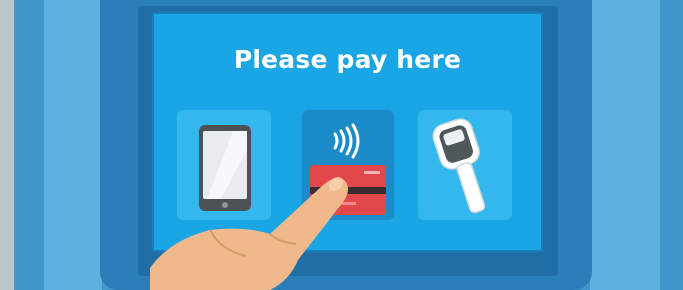  Describe the element at coordinates (347, 59) in the screenshot. I see `screen-title: Please pay here` at that location.